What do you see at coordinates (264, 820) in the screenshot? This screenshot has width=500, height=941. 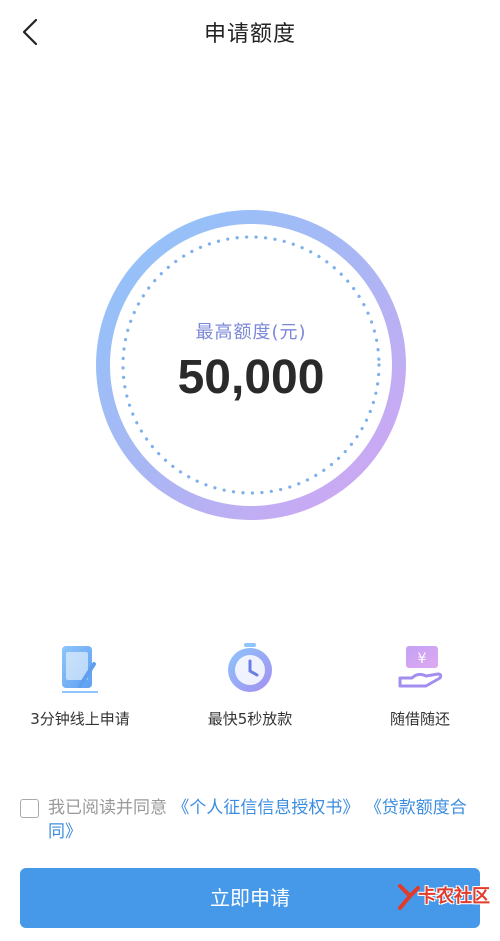 I see `agreement-text: 我已阅读并同意 《个人征信信息授权书》 《贷款额度合同》` at bounding box center [264, 820].